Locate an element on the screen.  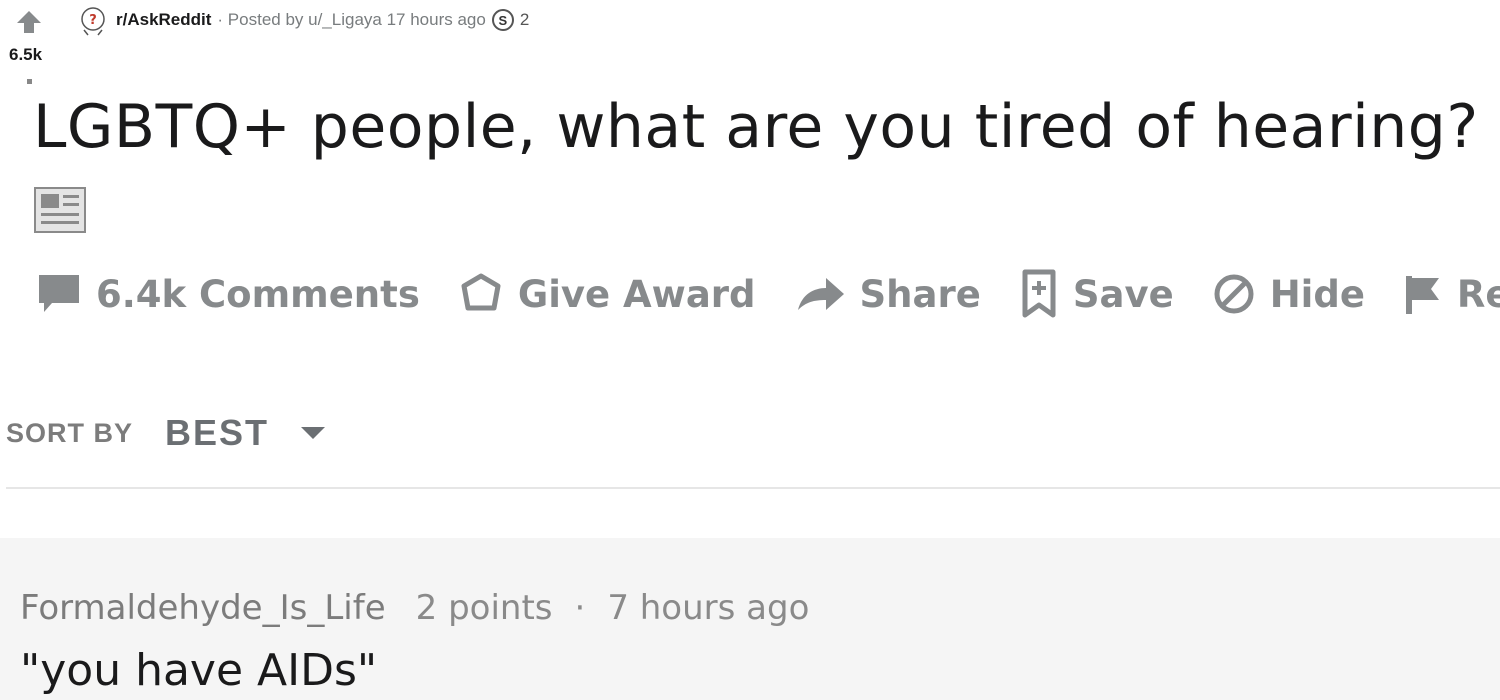
give-award-button: Give Award is located at coordinates (607, 294).